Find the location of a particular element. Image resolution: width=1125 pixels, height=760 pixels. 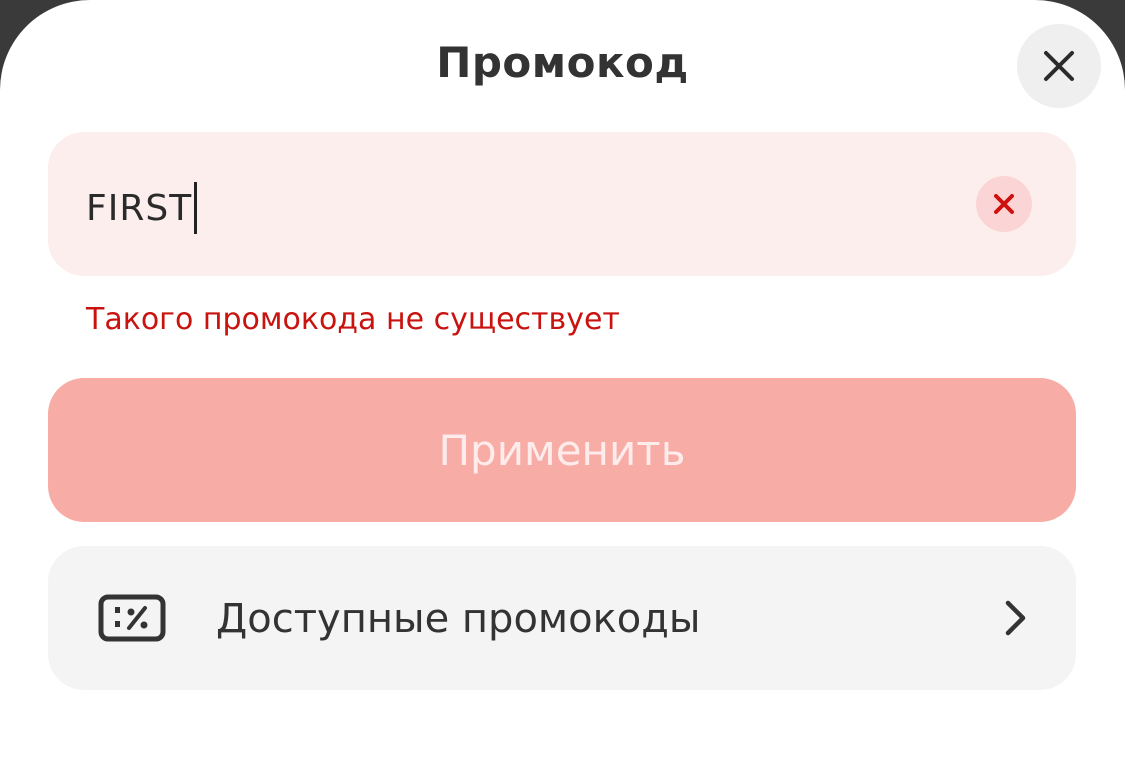

text-caret is located at coordinates (196, 208).